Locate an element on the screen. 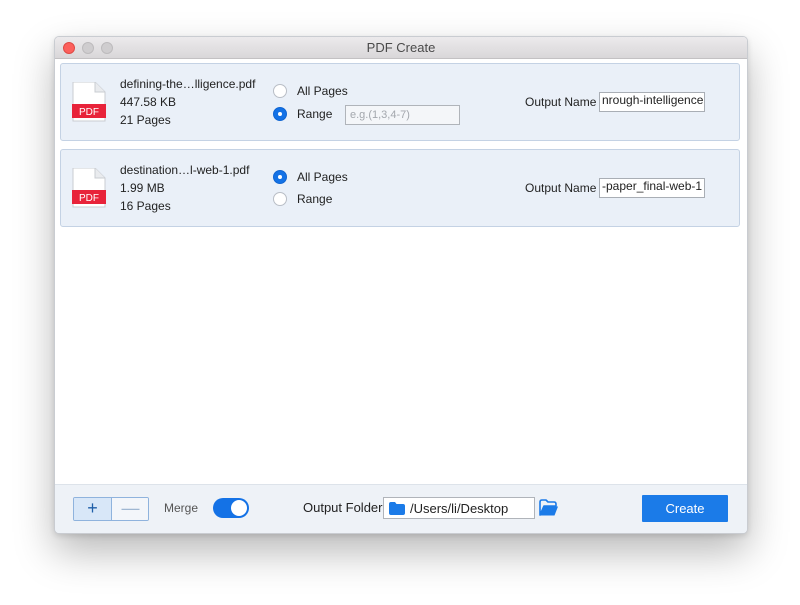 The image size is (800, 605). zoom-window-button is located at coordinates (107, 48).